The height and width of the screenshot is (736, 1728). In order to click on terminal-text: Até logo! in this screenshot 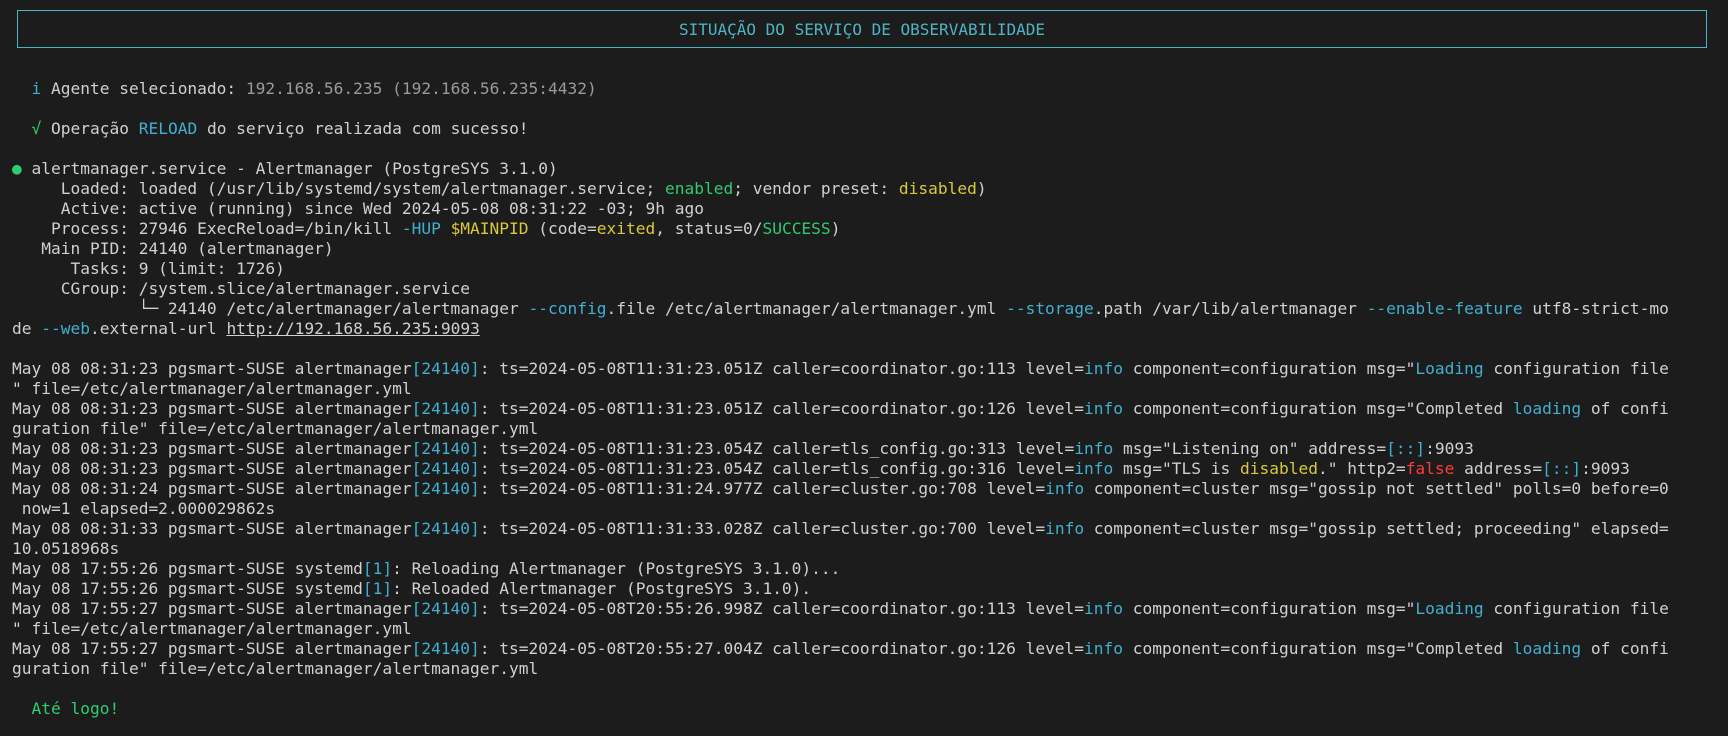, I will do `click(75, 708)`.